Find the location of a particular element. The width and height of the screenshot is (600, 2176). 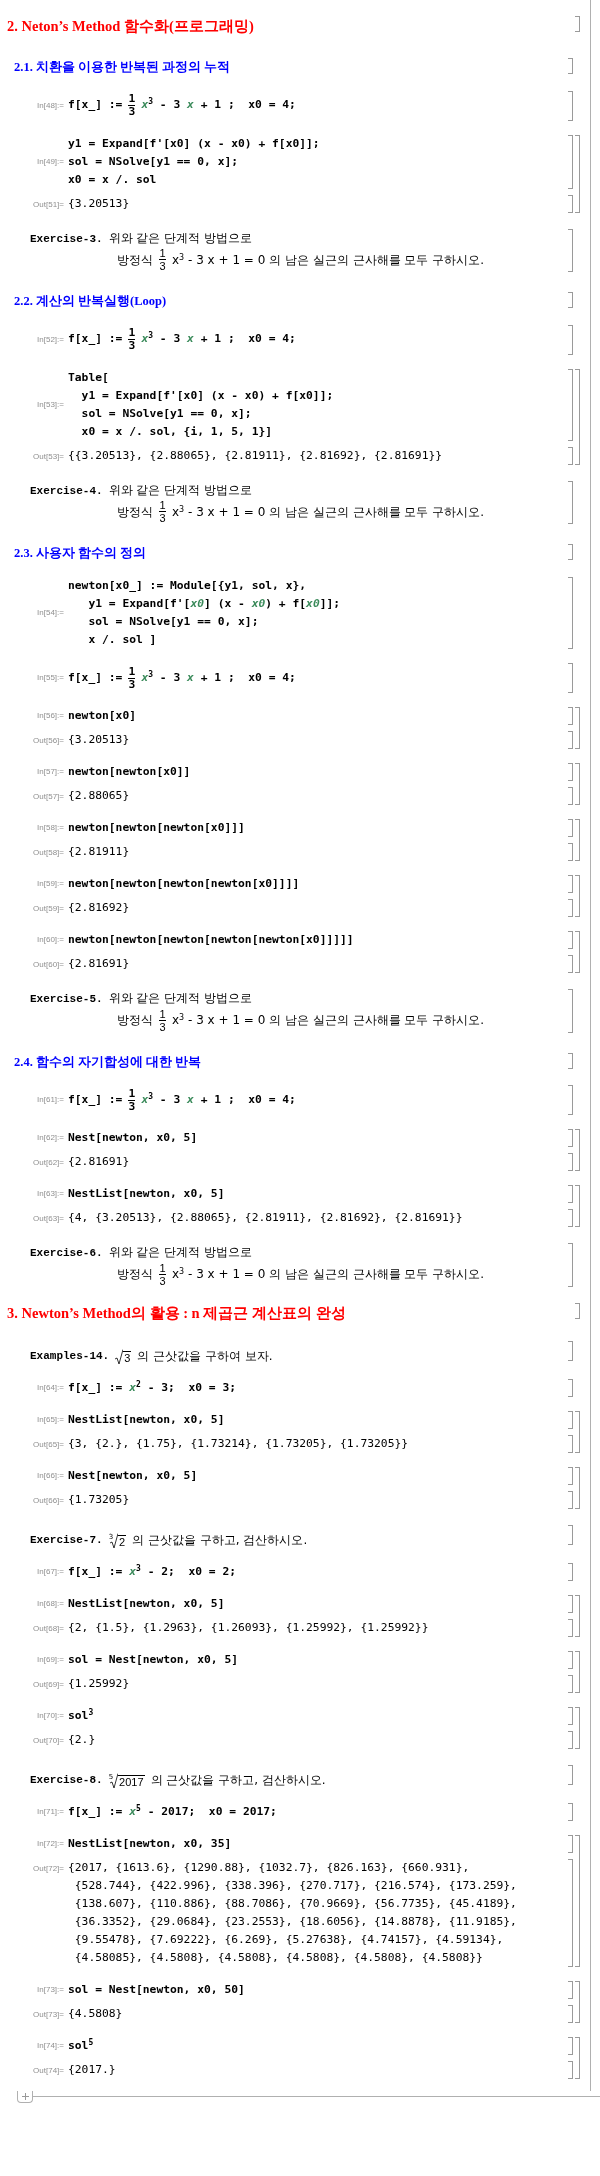

output-line: {3.20513} is located at coordinates (99, 203).